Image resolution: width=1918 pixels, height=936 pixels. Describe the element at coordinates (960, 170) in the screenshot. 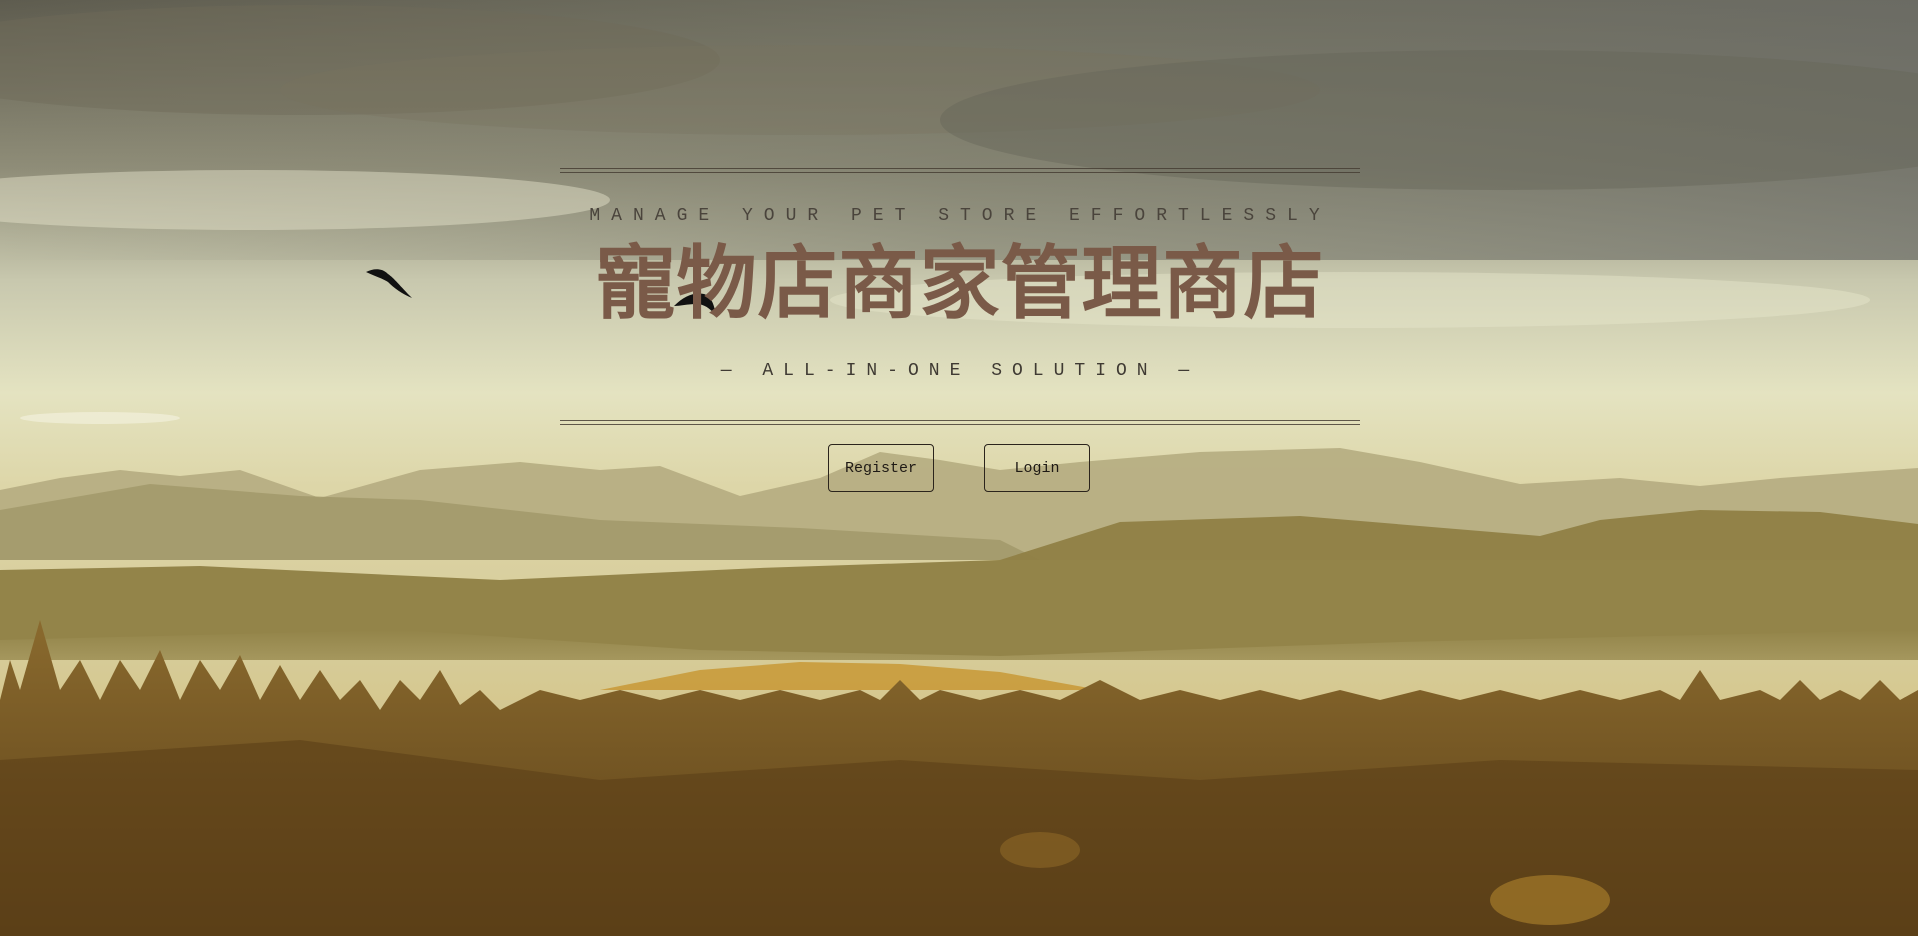

I see `top-divider` at that location.